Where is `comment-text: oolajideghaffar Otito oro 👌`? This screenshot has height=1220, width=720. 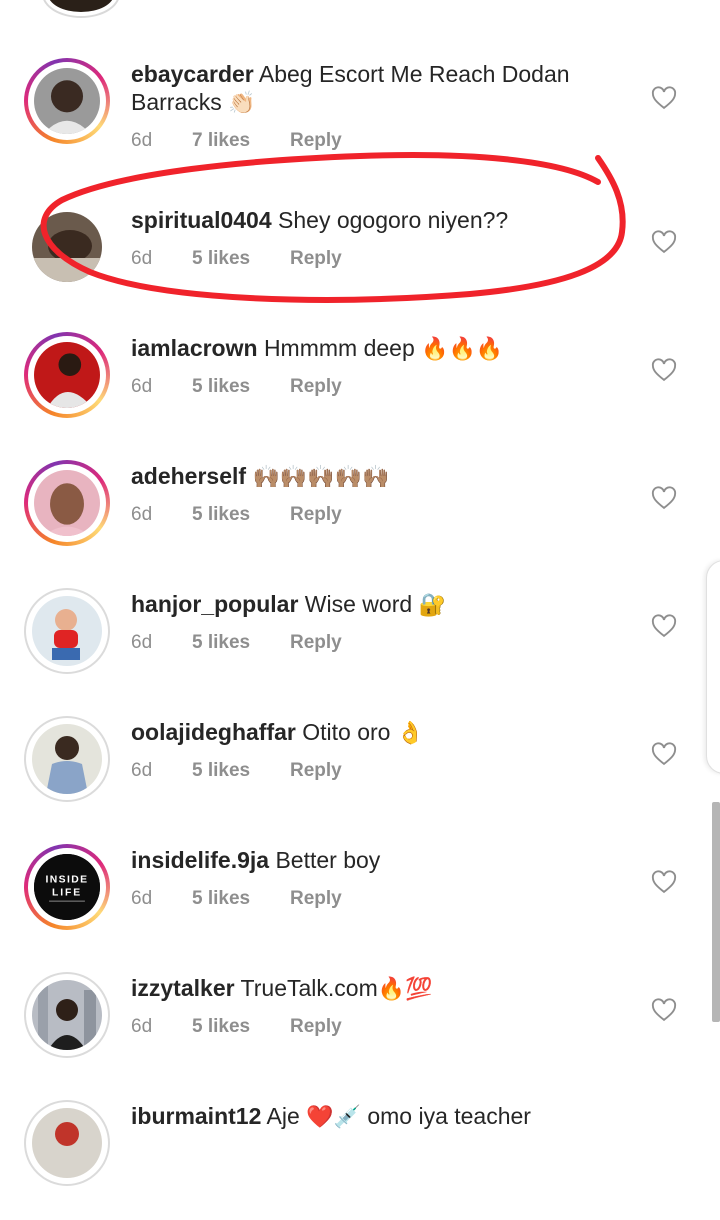 comment-text: oolajideghaffar Otito oro 👌 is located at coordinates (376, 733).